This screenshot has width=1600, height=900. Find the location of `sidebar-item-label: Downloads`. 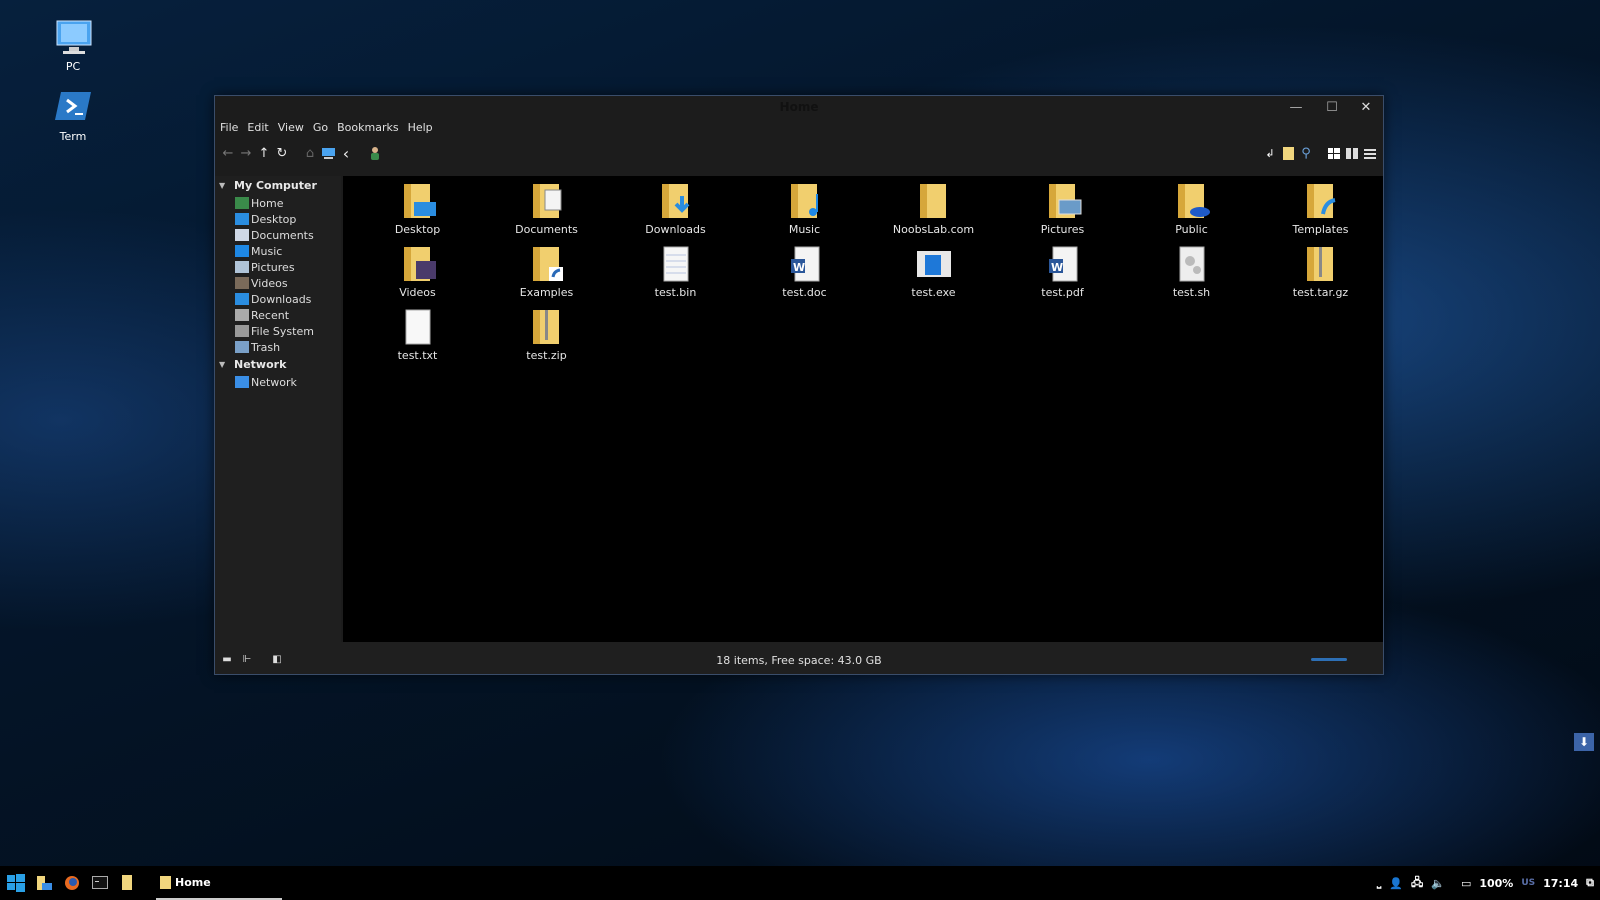

sidebar-item-label: Downloads is located at coordinates (281, 299).